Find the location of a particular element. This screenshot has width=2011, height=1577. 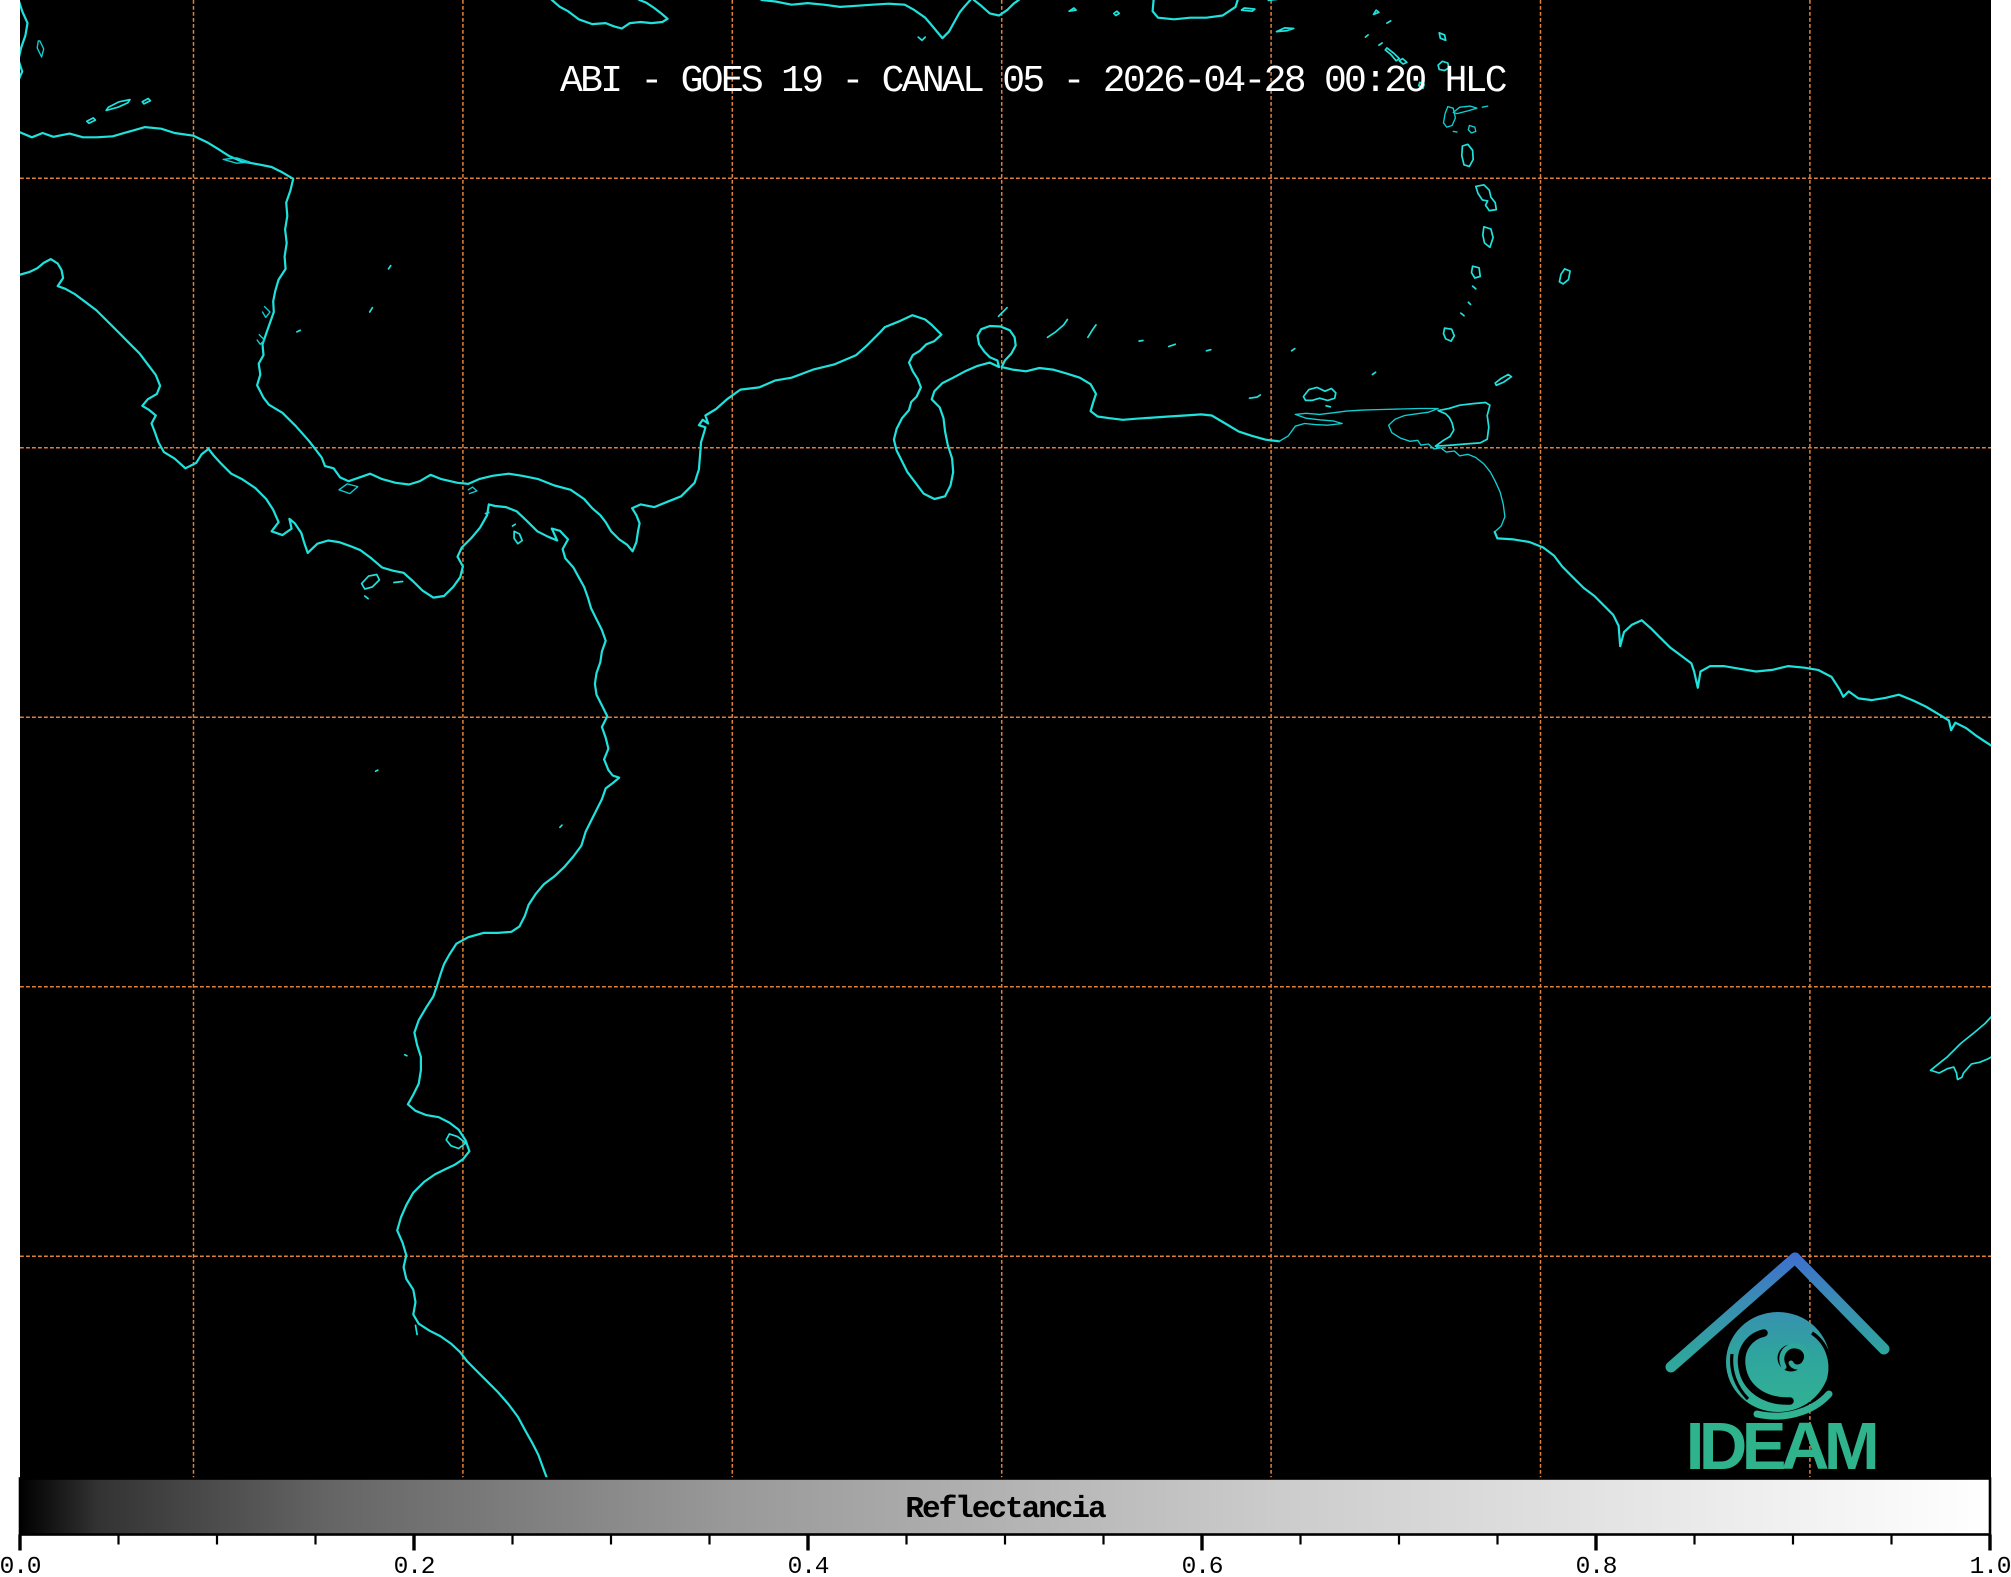

svg-text: 0.0 is located at coordinates (20, 1565).